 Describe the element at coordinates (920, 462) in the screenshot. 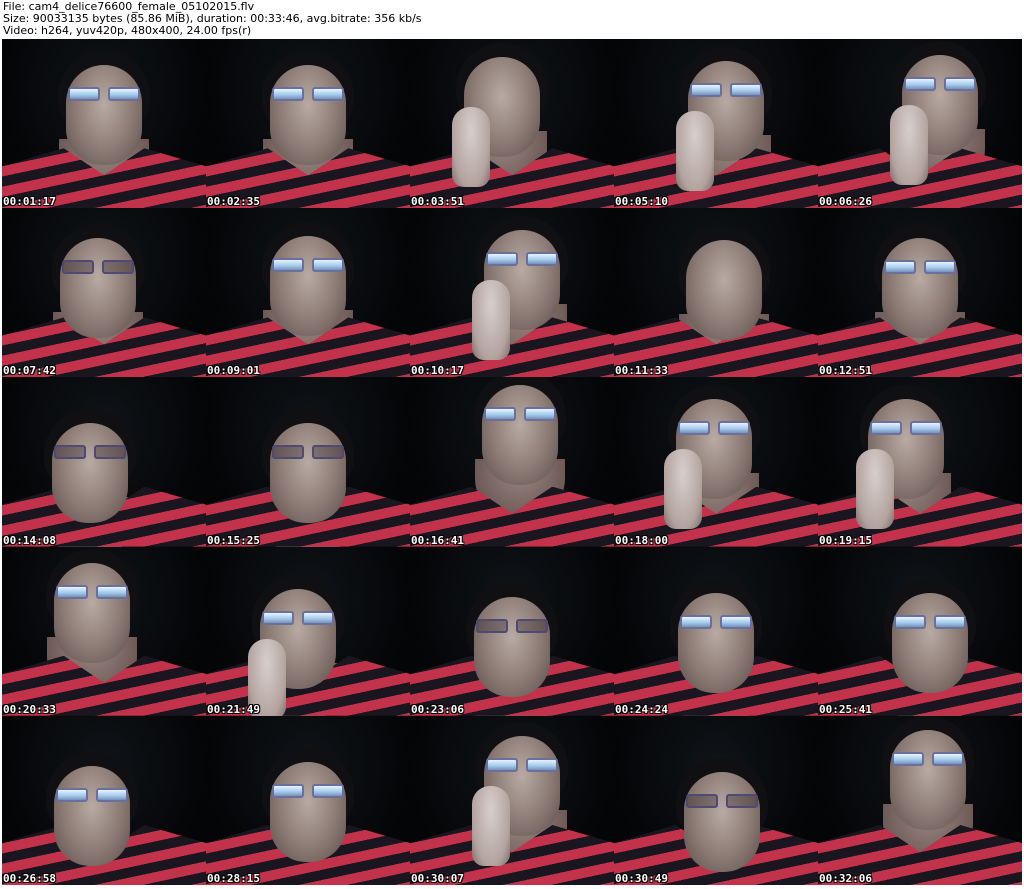

I see `video-thumbnail: 00:19:15` at that location.